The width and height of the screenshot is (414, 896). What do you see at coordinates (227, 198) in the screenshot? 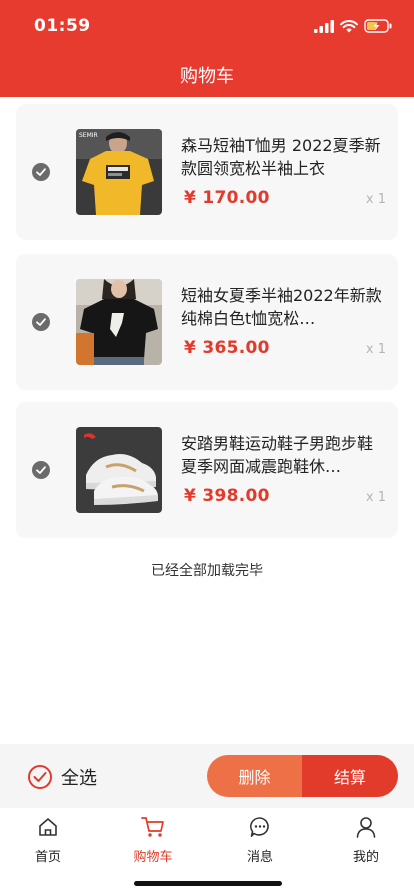
I see `product-price: ¥ 170.00` at bounding box center [227, 198].